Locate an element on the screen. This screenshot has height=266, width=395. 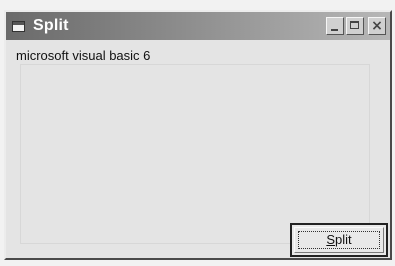
window-icon is located at coordinates (18, 26).